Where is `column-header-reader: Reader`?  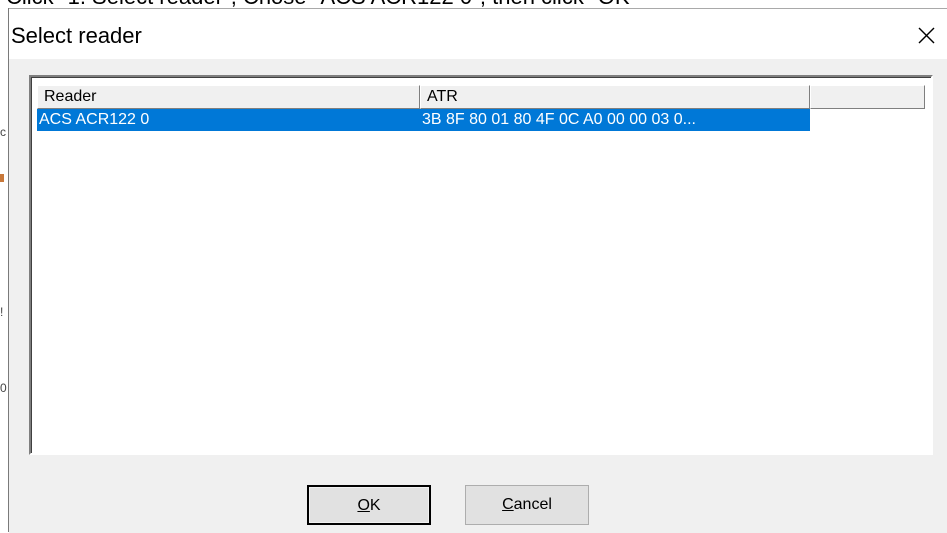 column-header-reader: Reader is located at coordinates (228, 97).